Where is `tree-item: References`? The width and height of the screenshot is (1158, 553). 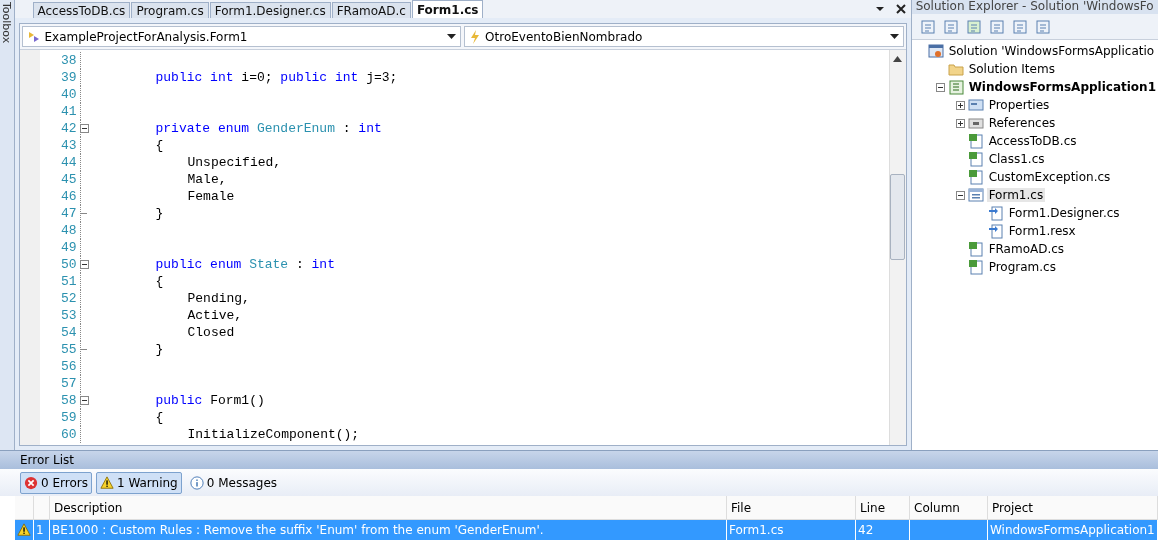
tree-item: References is located at coordinates (1022, 123).